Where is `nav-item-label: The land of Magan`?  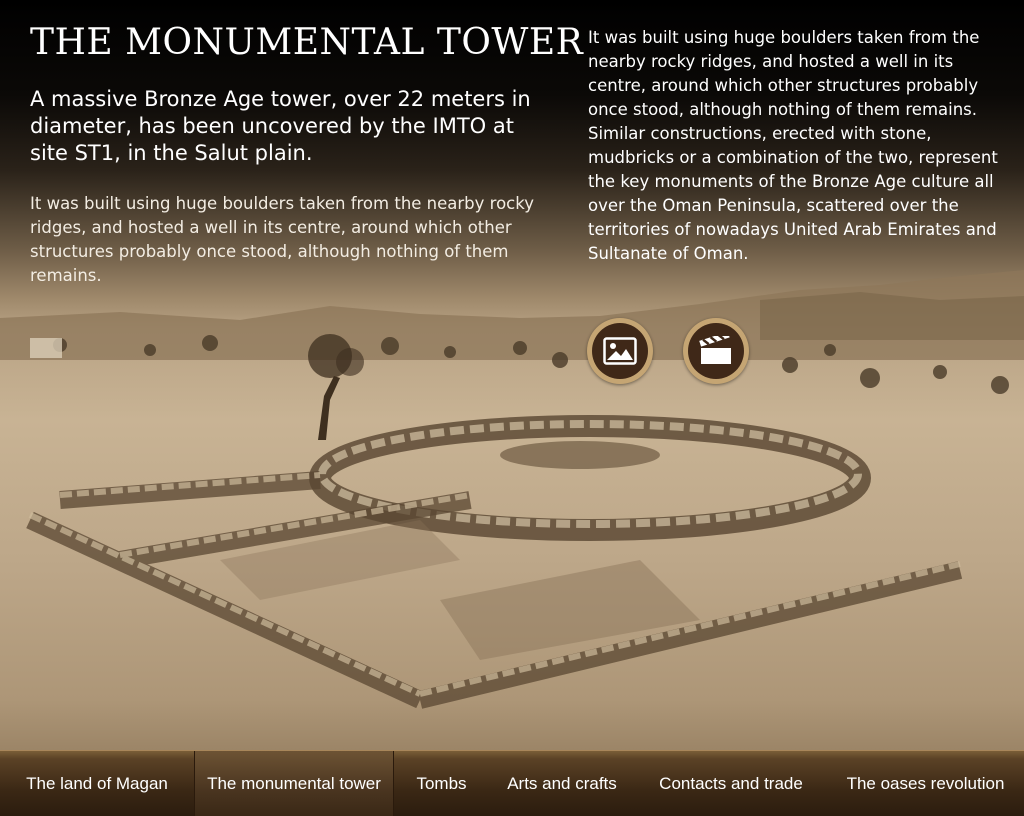
nav-item-label: The land of Magan is located at coordinates (97, 783).